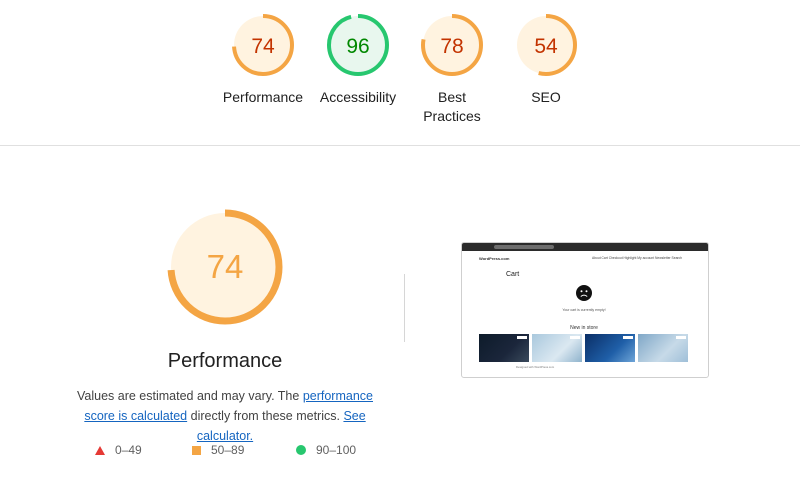  What do you see at coordinates (584, 293) in the screenshot?
I see `sad-face-icon` at bounding box center [584, 293].